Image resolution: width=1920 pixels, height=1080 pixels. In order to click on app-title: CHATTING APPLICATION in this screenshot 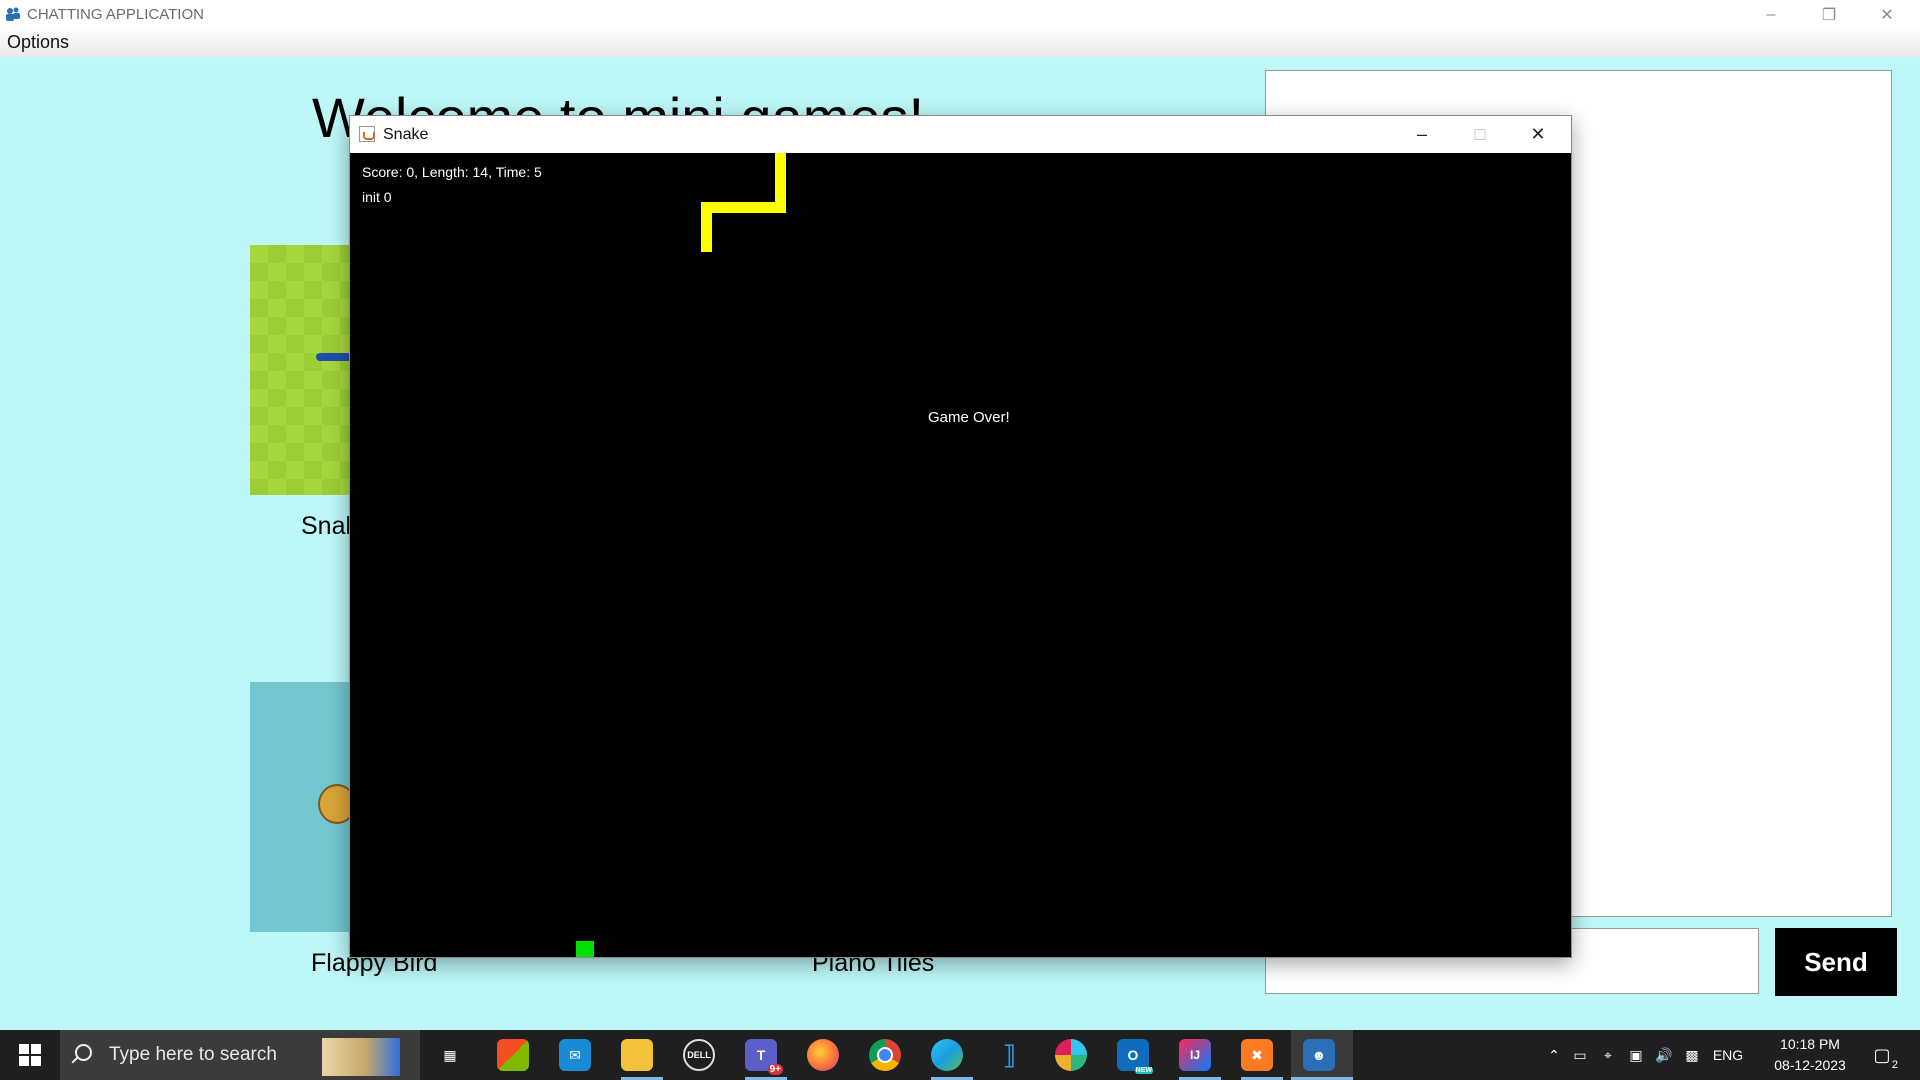, I will do `click(115, 14)`.